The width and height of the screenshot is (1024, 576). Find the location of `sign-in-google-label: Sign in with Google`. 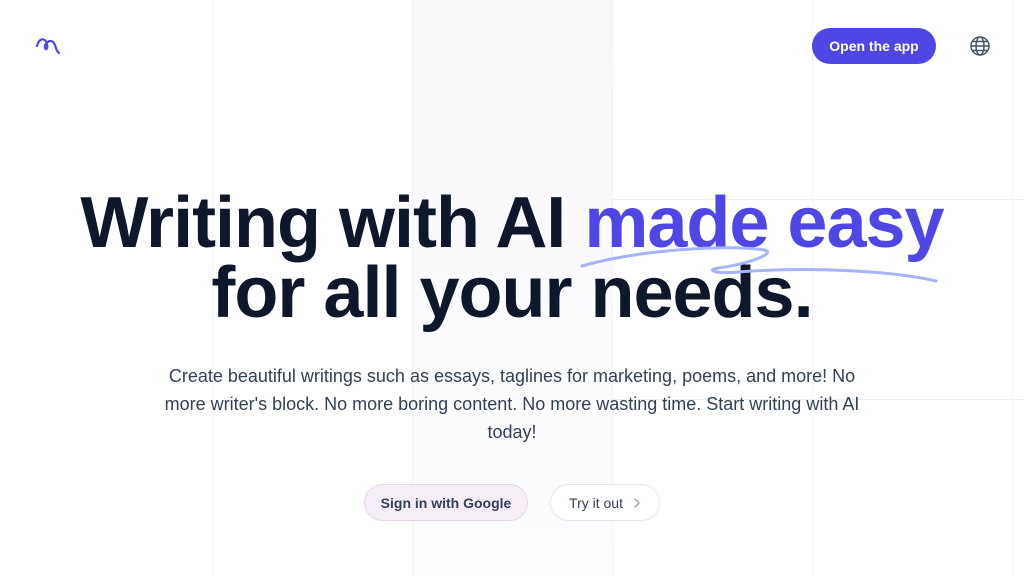

sign-in-google-label: Sign in with Google is located at coordinates (446, 502).